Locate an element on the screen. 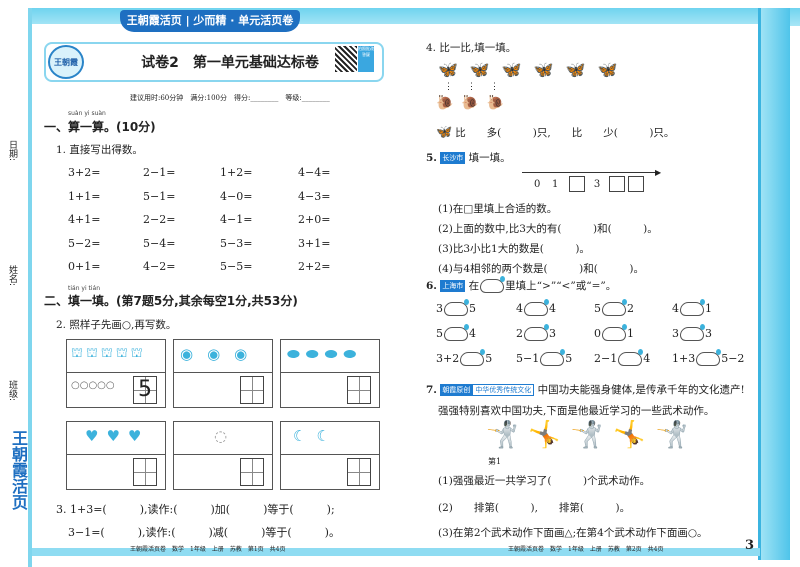  equation: 4−4= is located at coordinates (314, 172).